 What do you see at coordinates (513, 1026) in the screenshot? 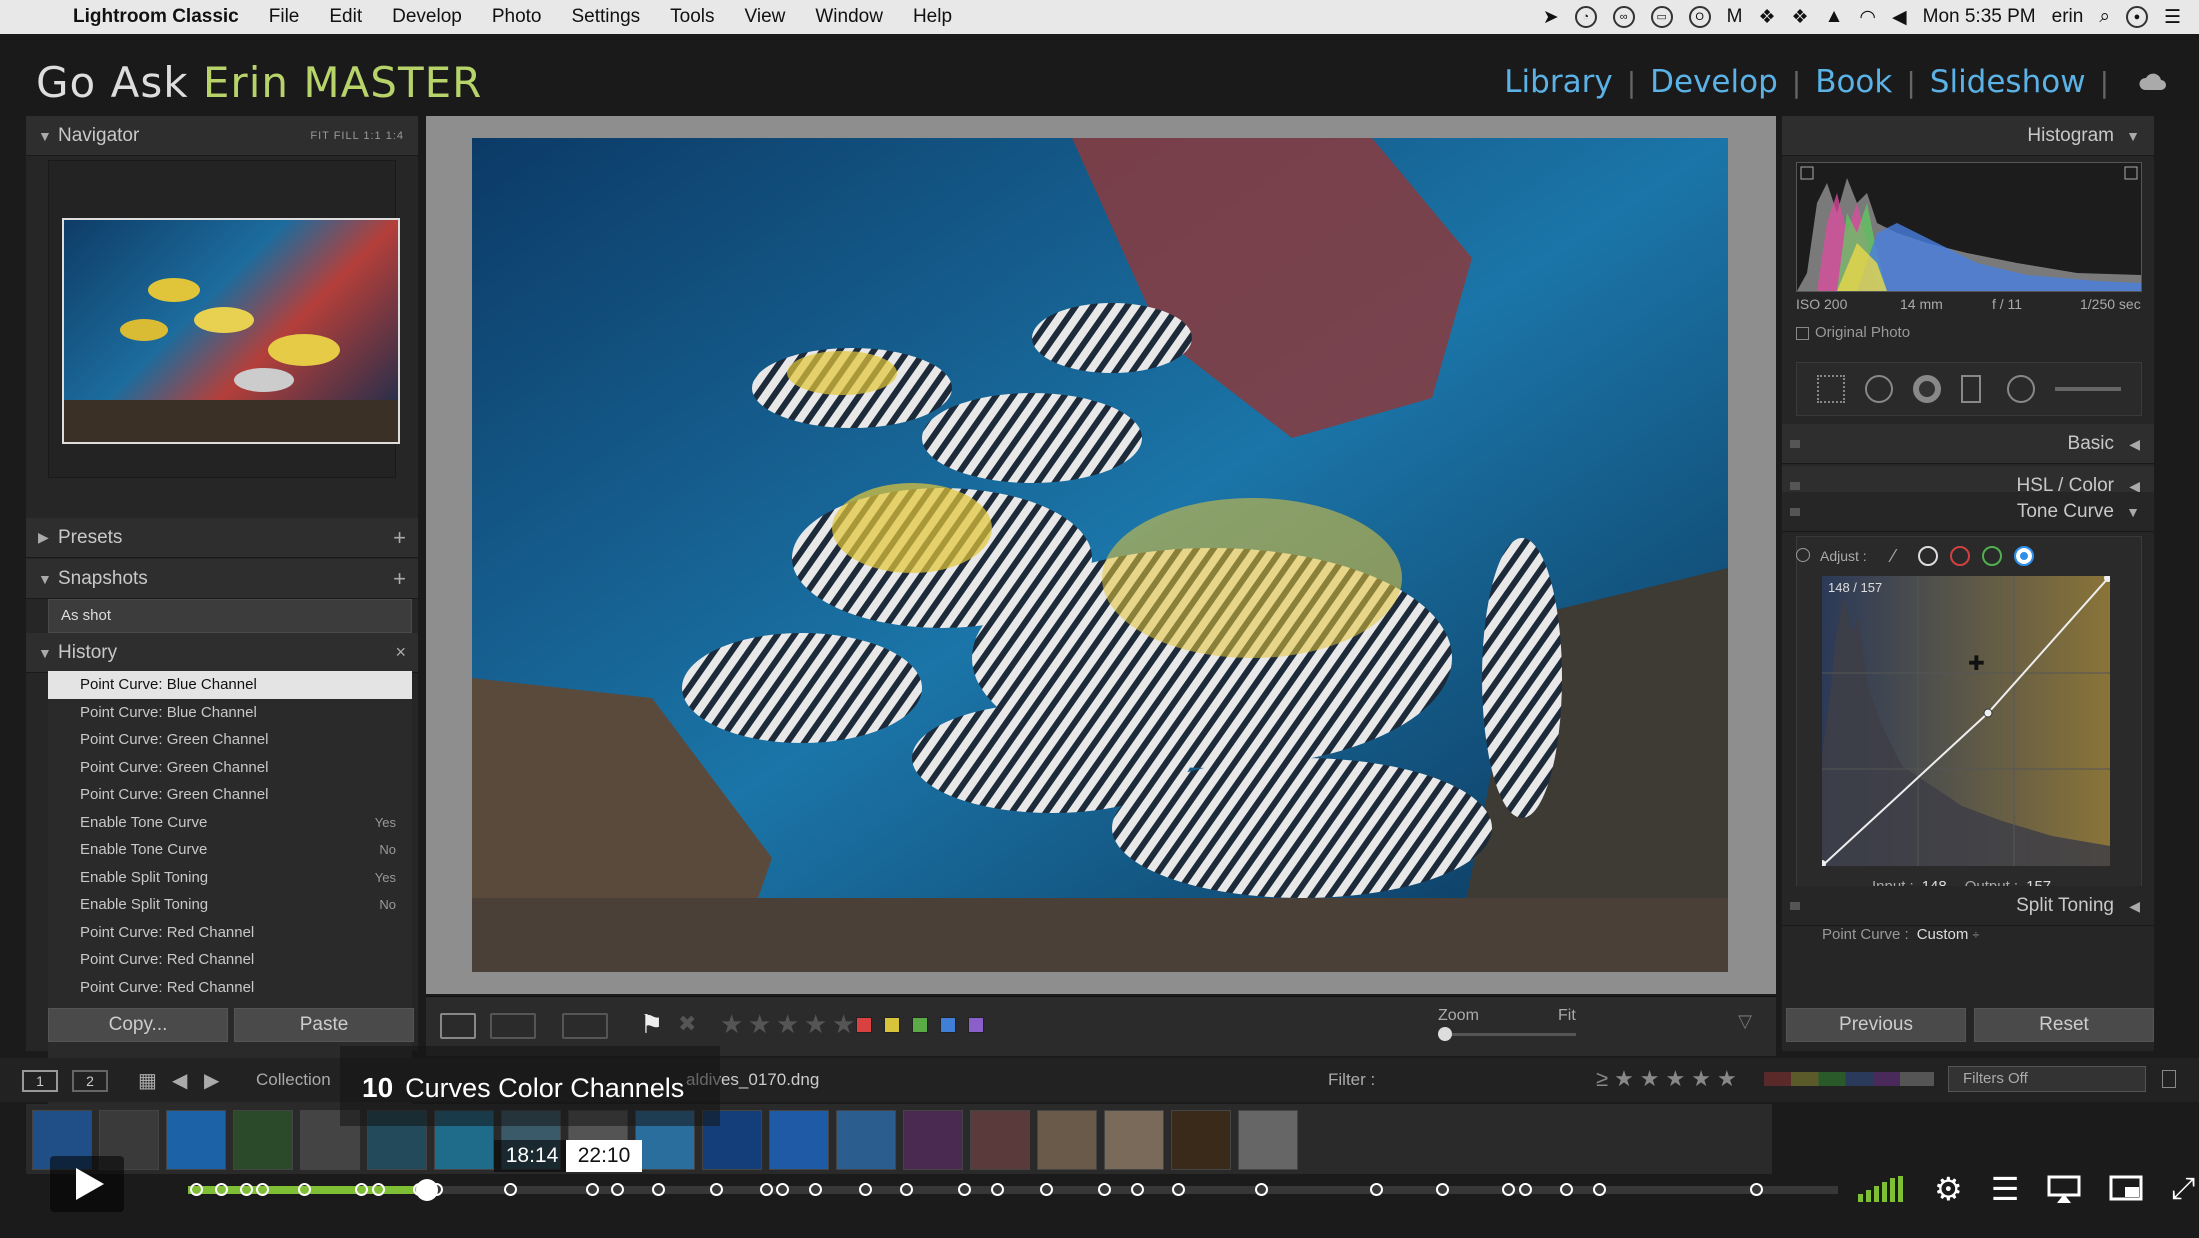
I see `before-after-icon` at bounding box center [513, 1026].